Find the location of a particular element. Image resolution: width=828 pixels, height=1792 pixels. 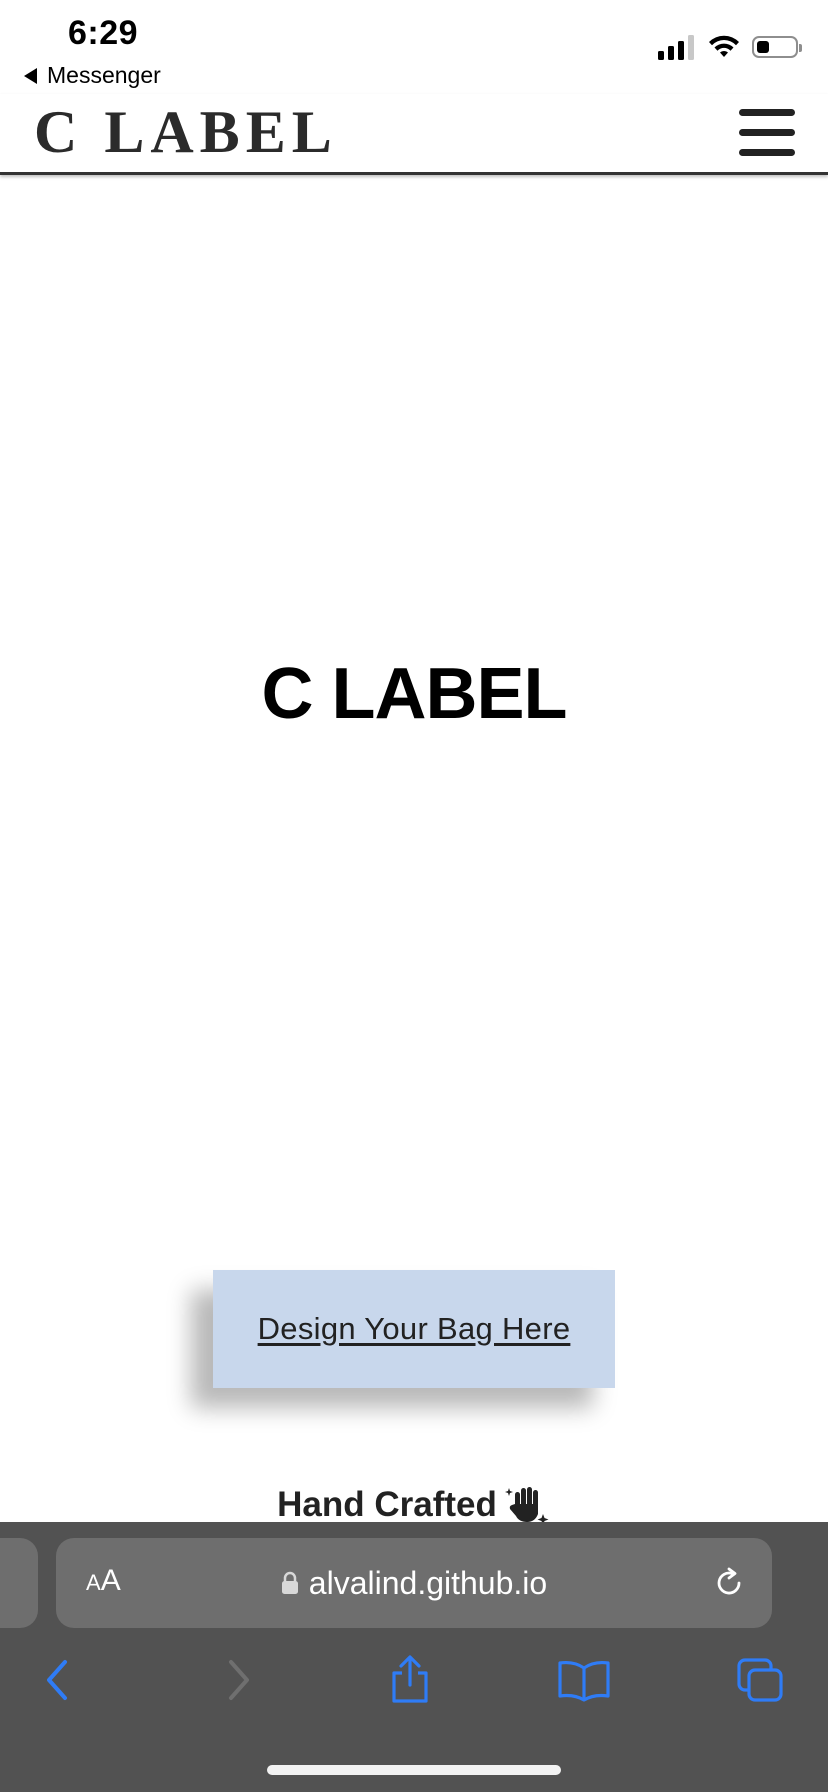

chevron-right-icon is located at coordinates (239, 1680).